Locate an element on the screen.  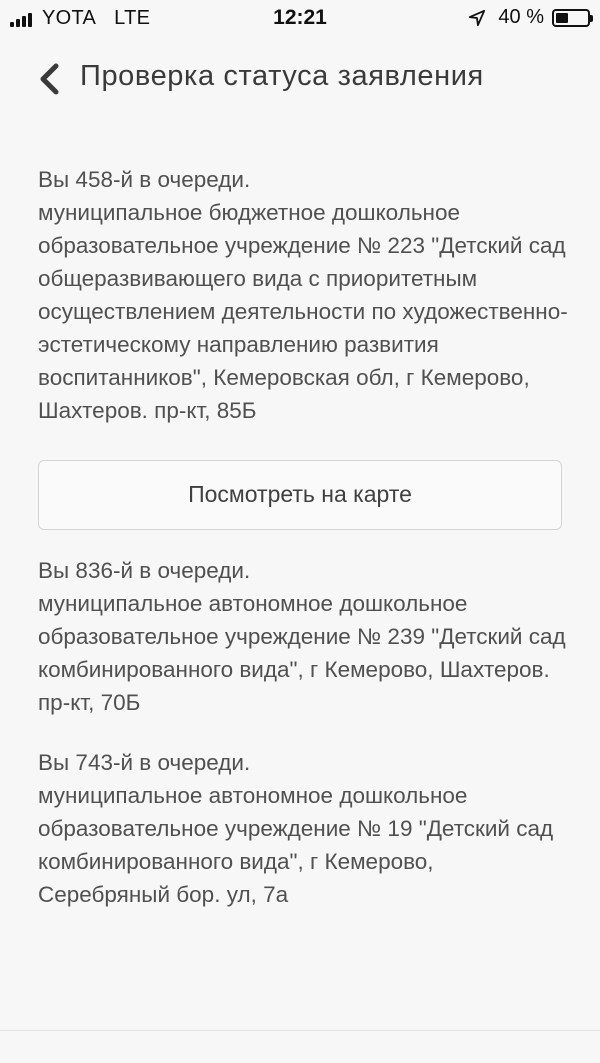
chevron-left-icon is located at coordinates (49, 79).